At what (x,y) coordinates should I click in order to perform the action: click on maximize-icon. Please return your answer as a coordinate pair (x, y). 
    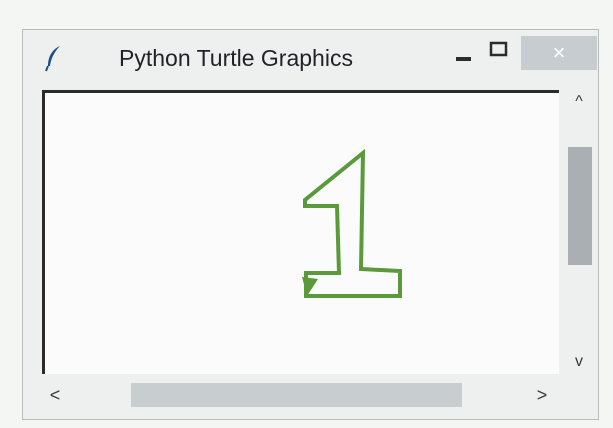
    Looking at the image, I should click on (499, 53).